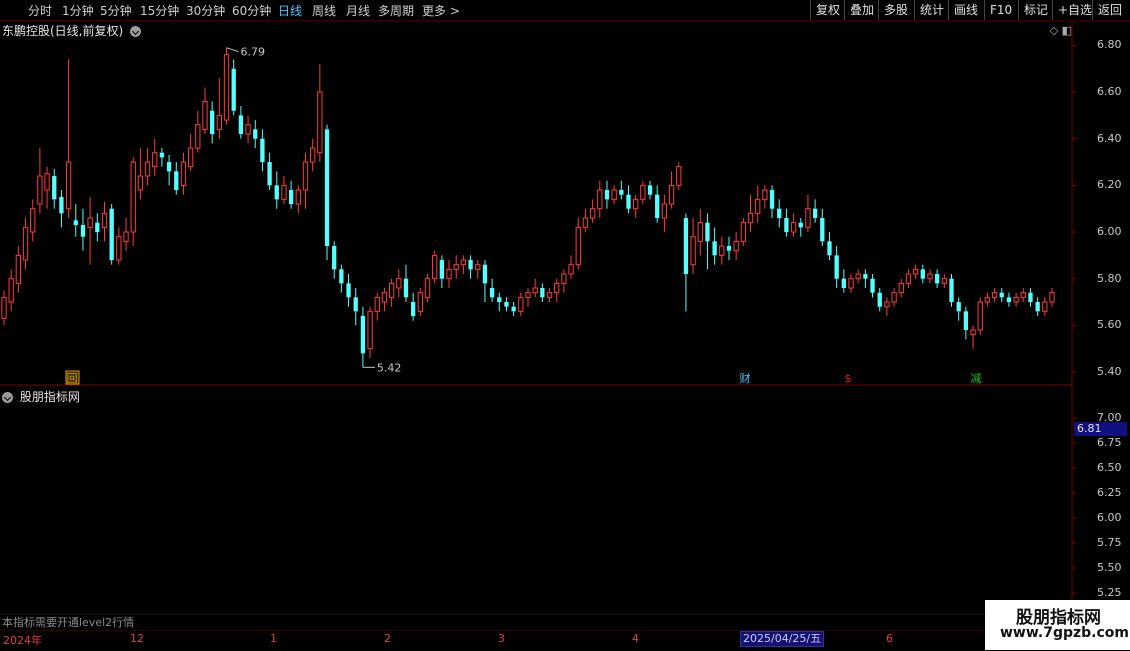  I want to click on price-tick-label: 5.60, so click(1109, 325).